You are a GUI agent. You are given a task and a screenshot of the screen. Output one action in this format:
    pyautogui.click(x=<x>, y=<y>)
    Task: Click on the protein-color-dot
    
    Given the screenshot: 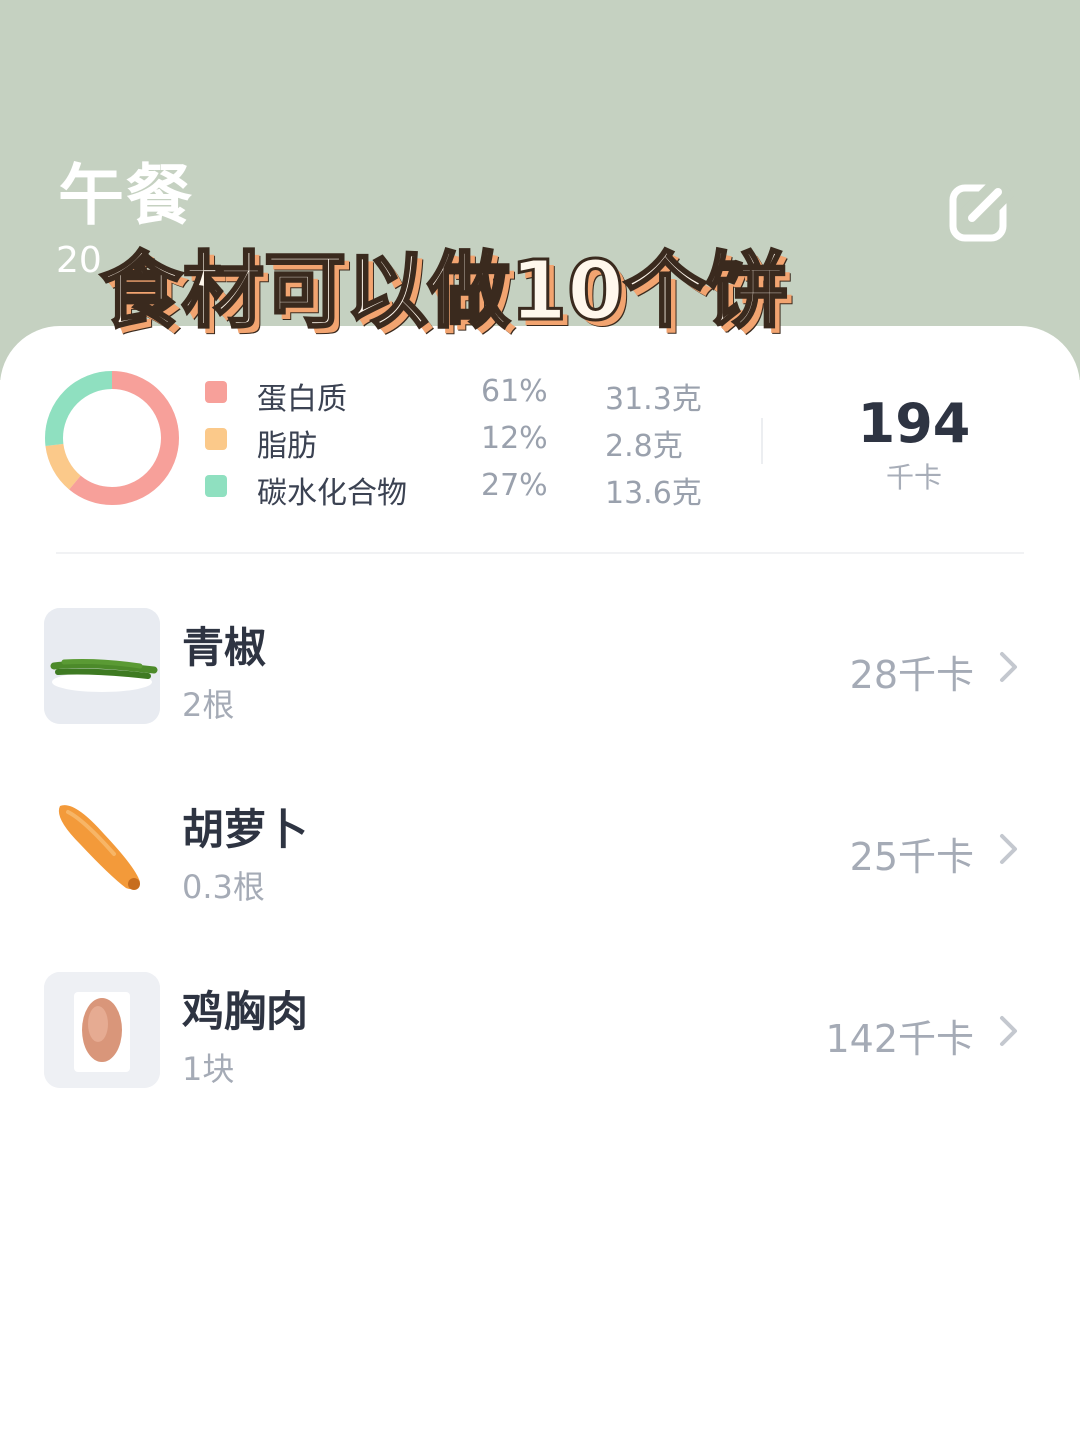 What is the action you would take?
    pyautogui.click(x=216, y=392)
    